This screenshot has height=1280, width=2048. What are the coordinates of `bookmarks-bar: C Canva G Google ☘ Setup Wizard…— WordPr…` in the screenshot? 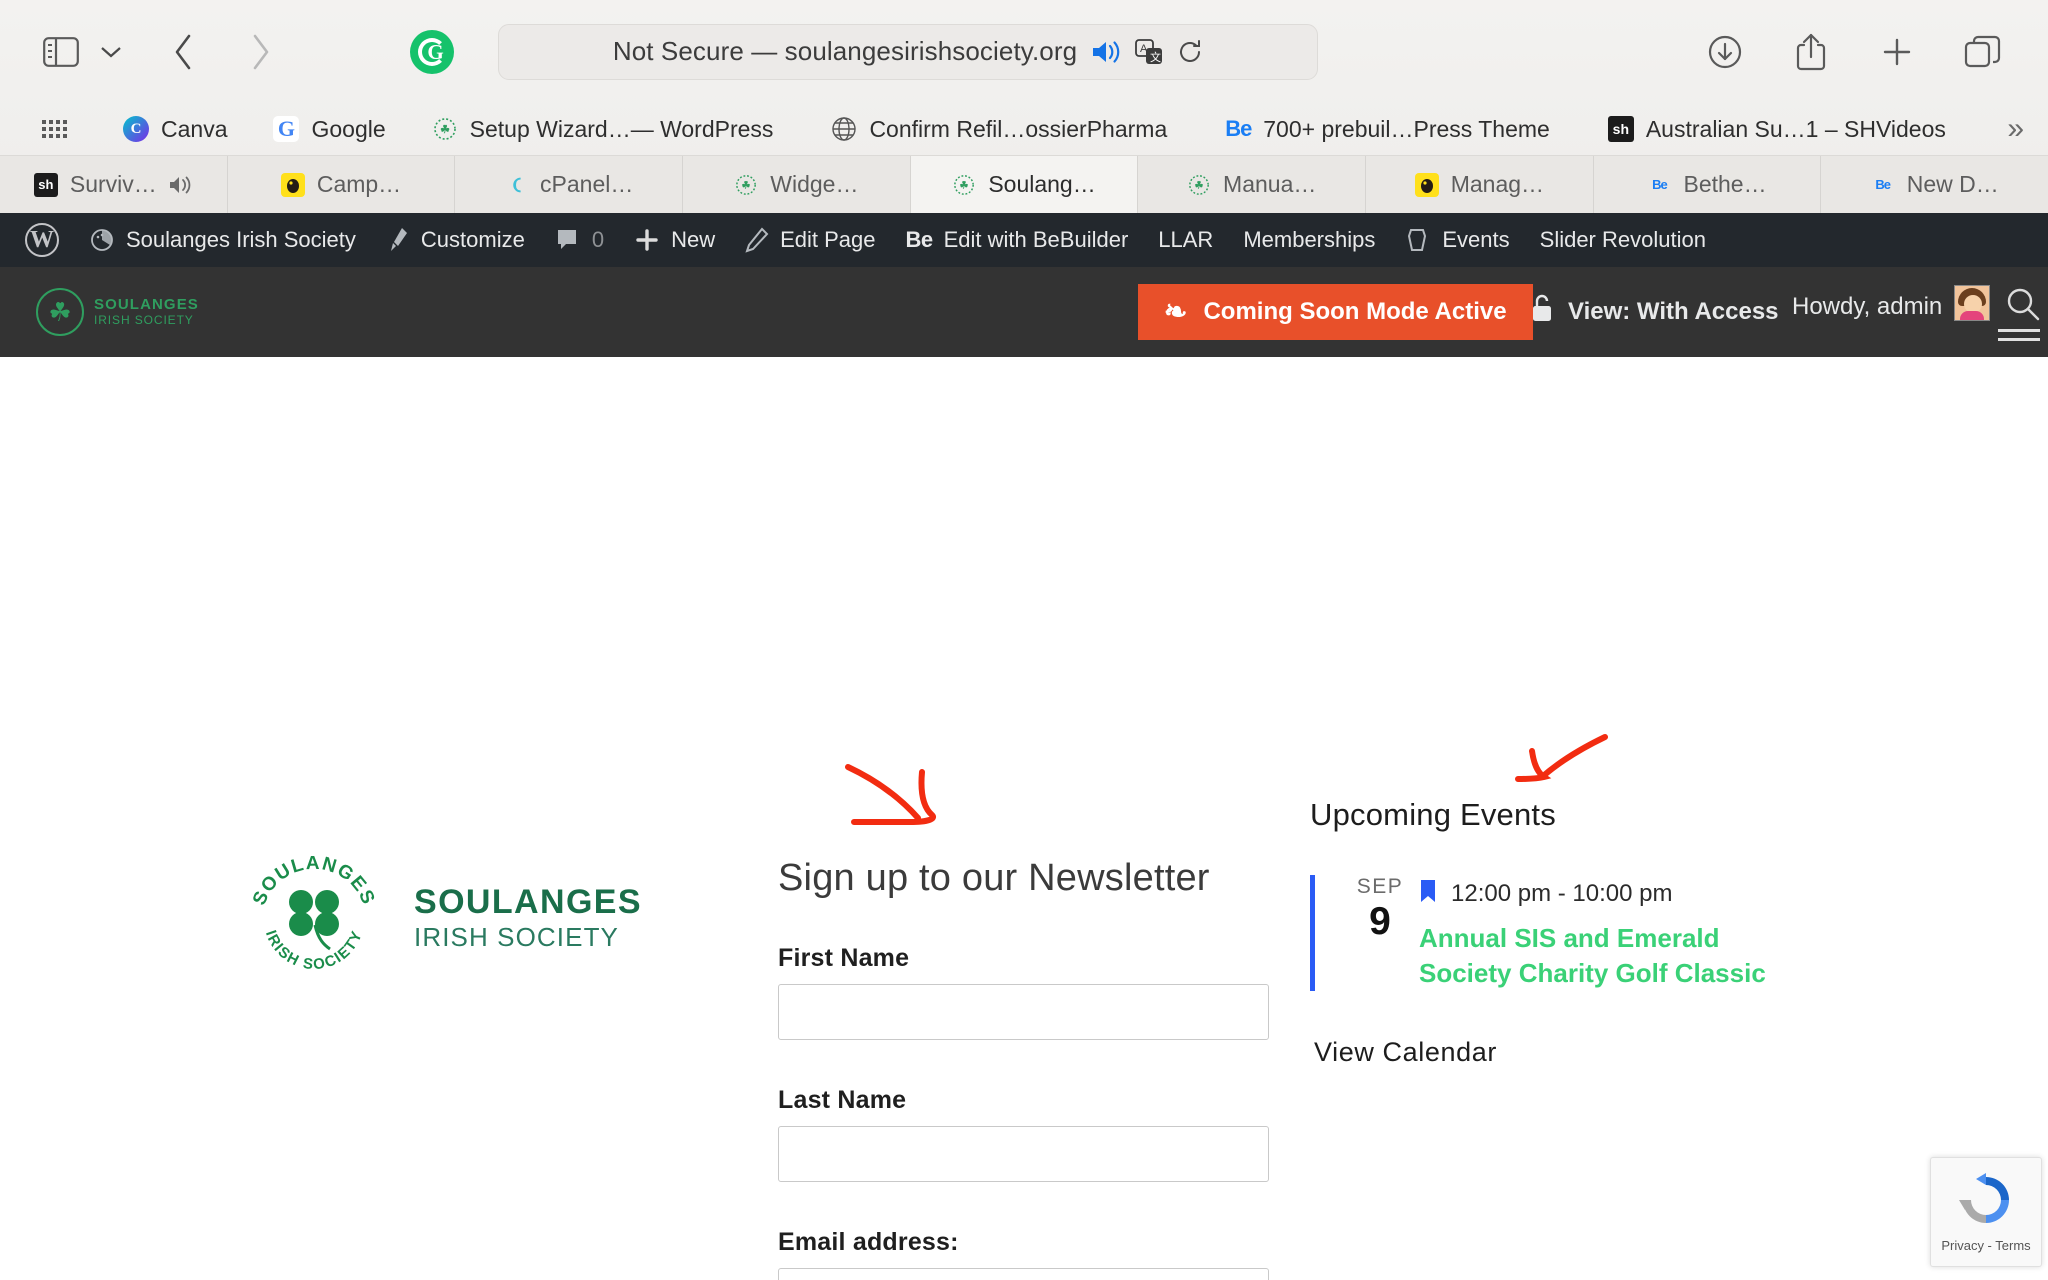 It's located at (1024, 129).